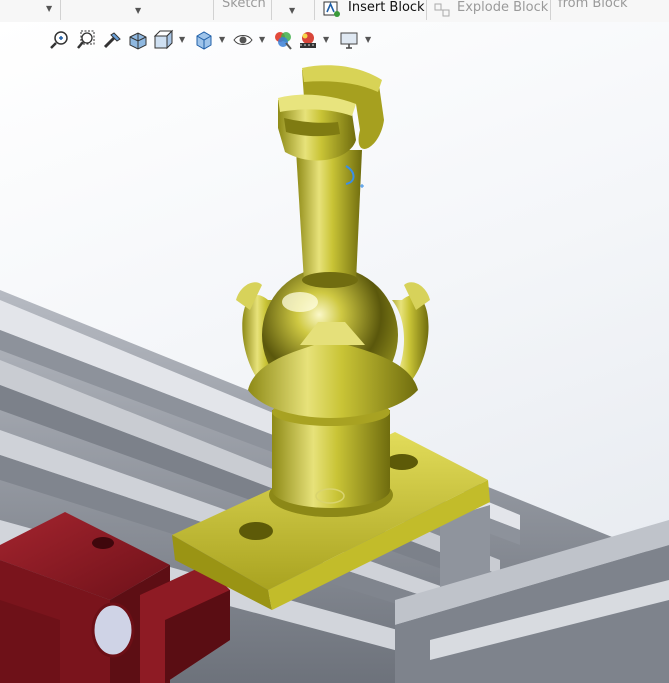  Describe the element at coordinates (138, 40) in the screenshot. I see `section-view-icon` at that location.